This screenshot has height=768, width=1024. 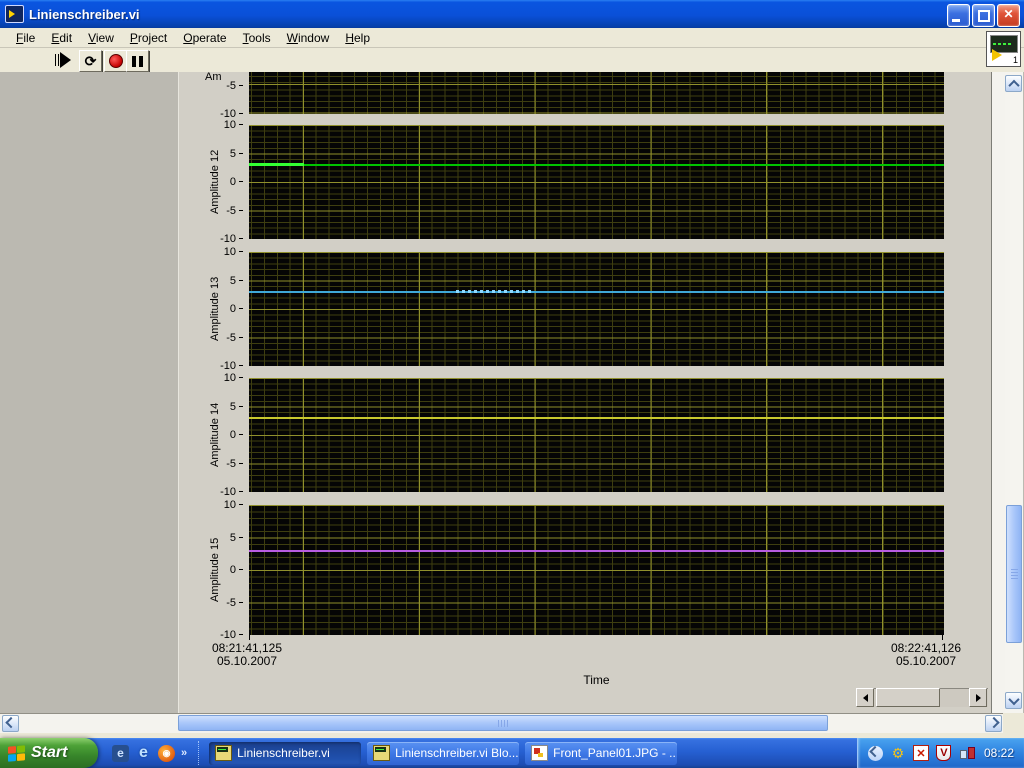 I want to click on pause-button, so click(x=137, y=61).